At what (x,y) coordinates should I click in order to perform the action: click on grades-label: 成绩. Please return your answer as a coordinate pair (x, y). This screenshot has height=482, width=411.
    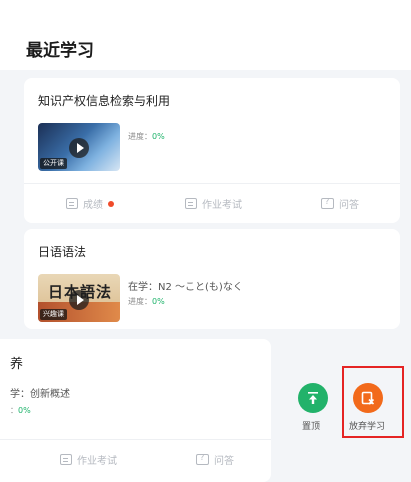
    Looking at the image, I should click on (93, 205).